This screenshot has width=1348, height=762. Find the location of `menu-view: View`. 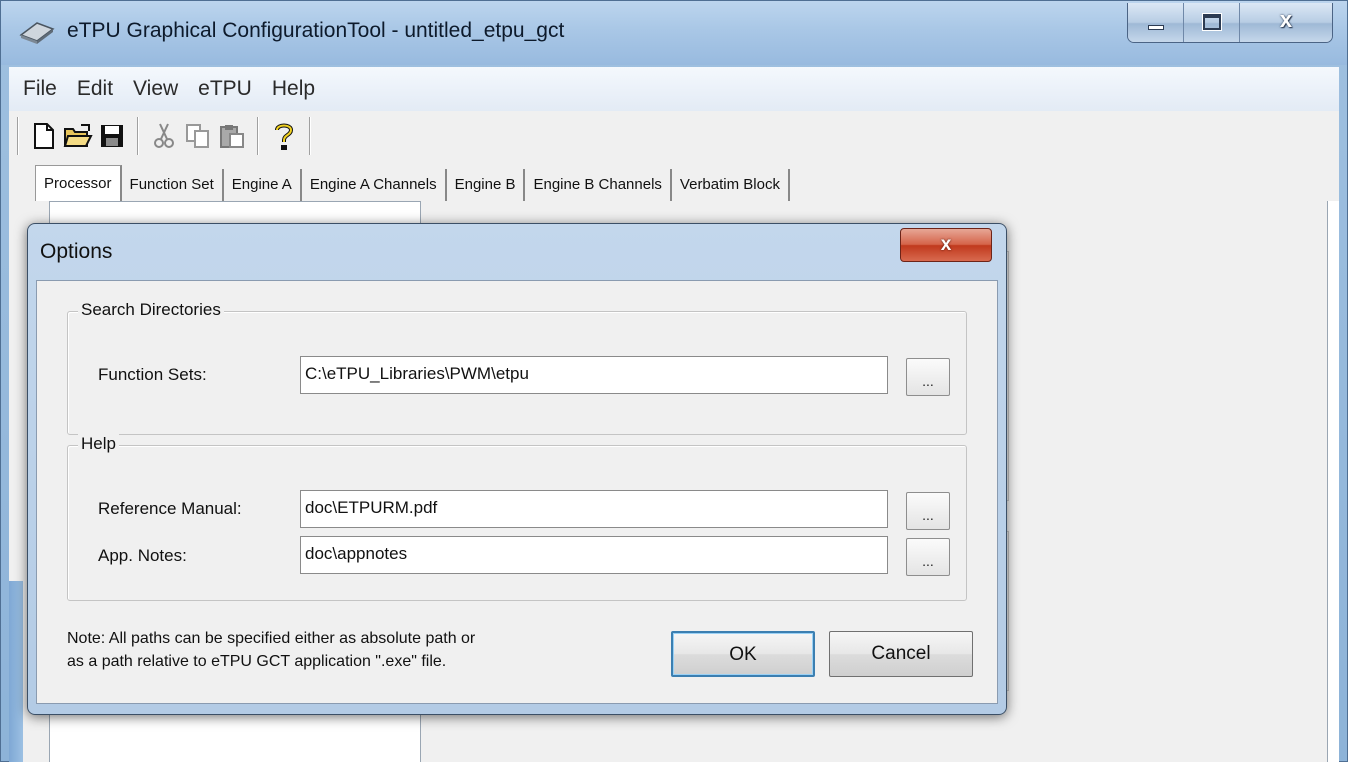

menu-view: View is located at coordinates (155, 89).